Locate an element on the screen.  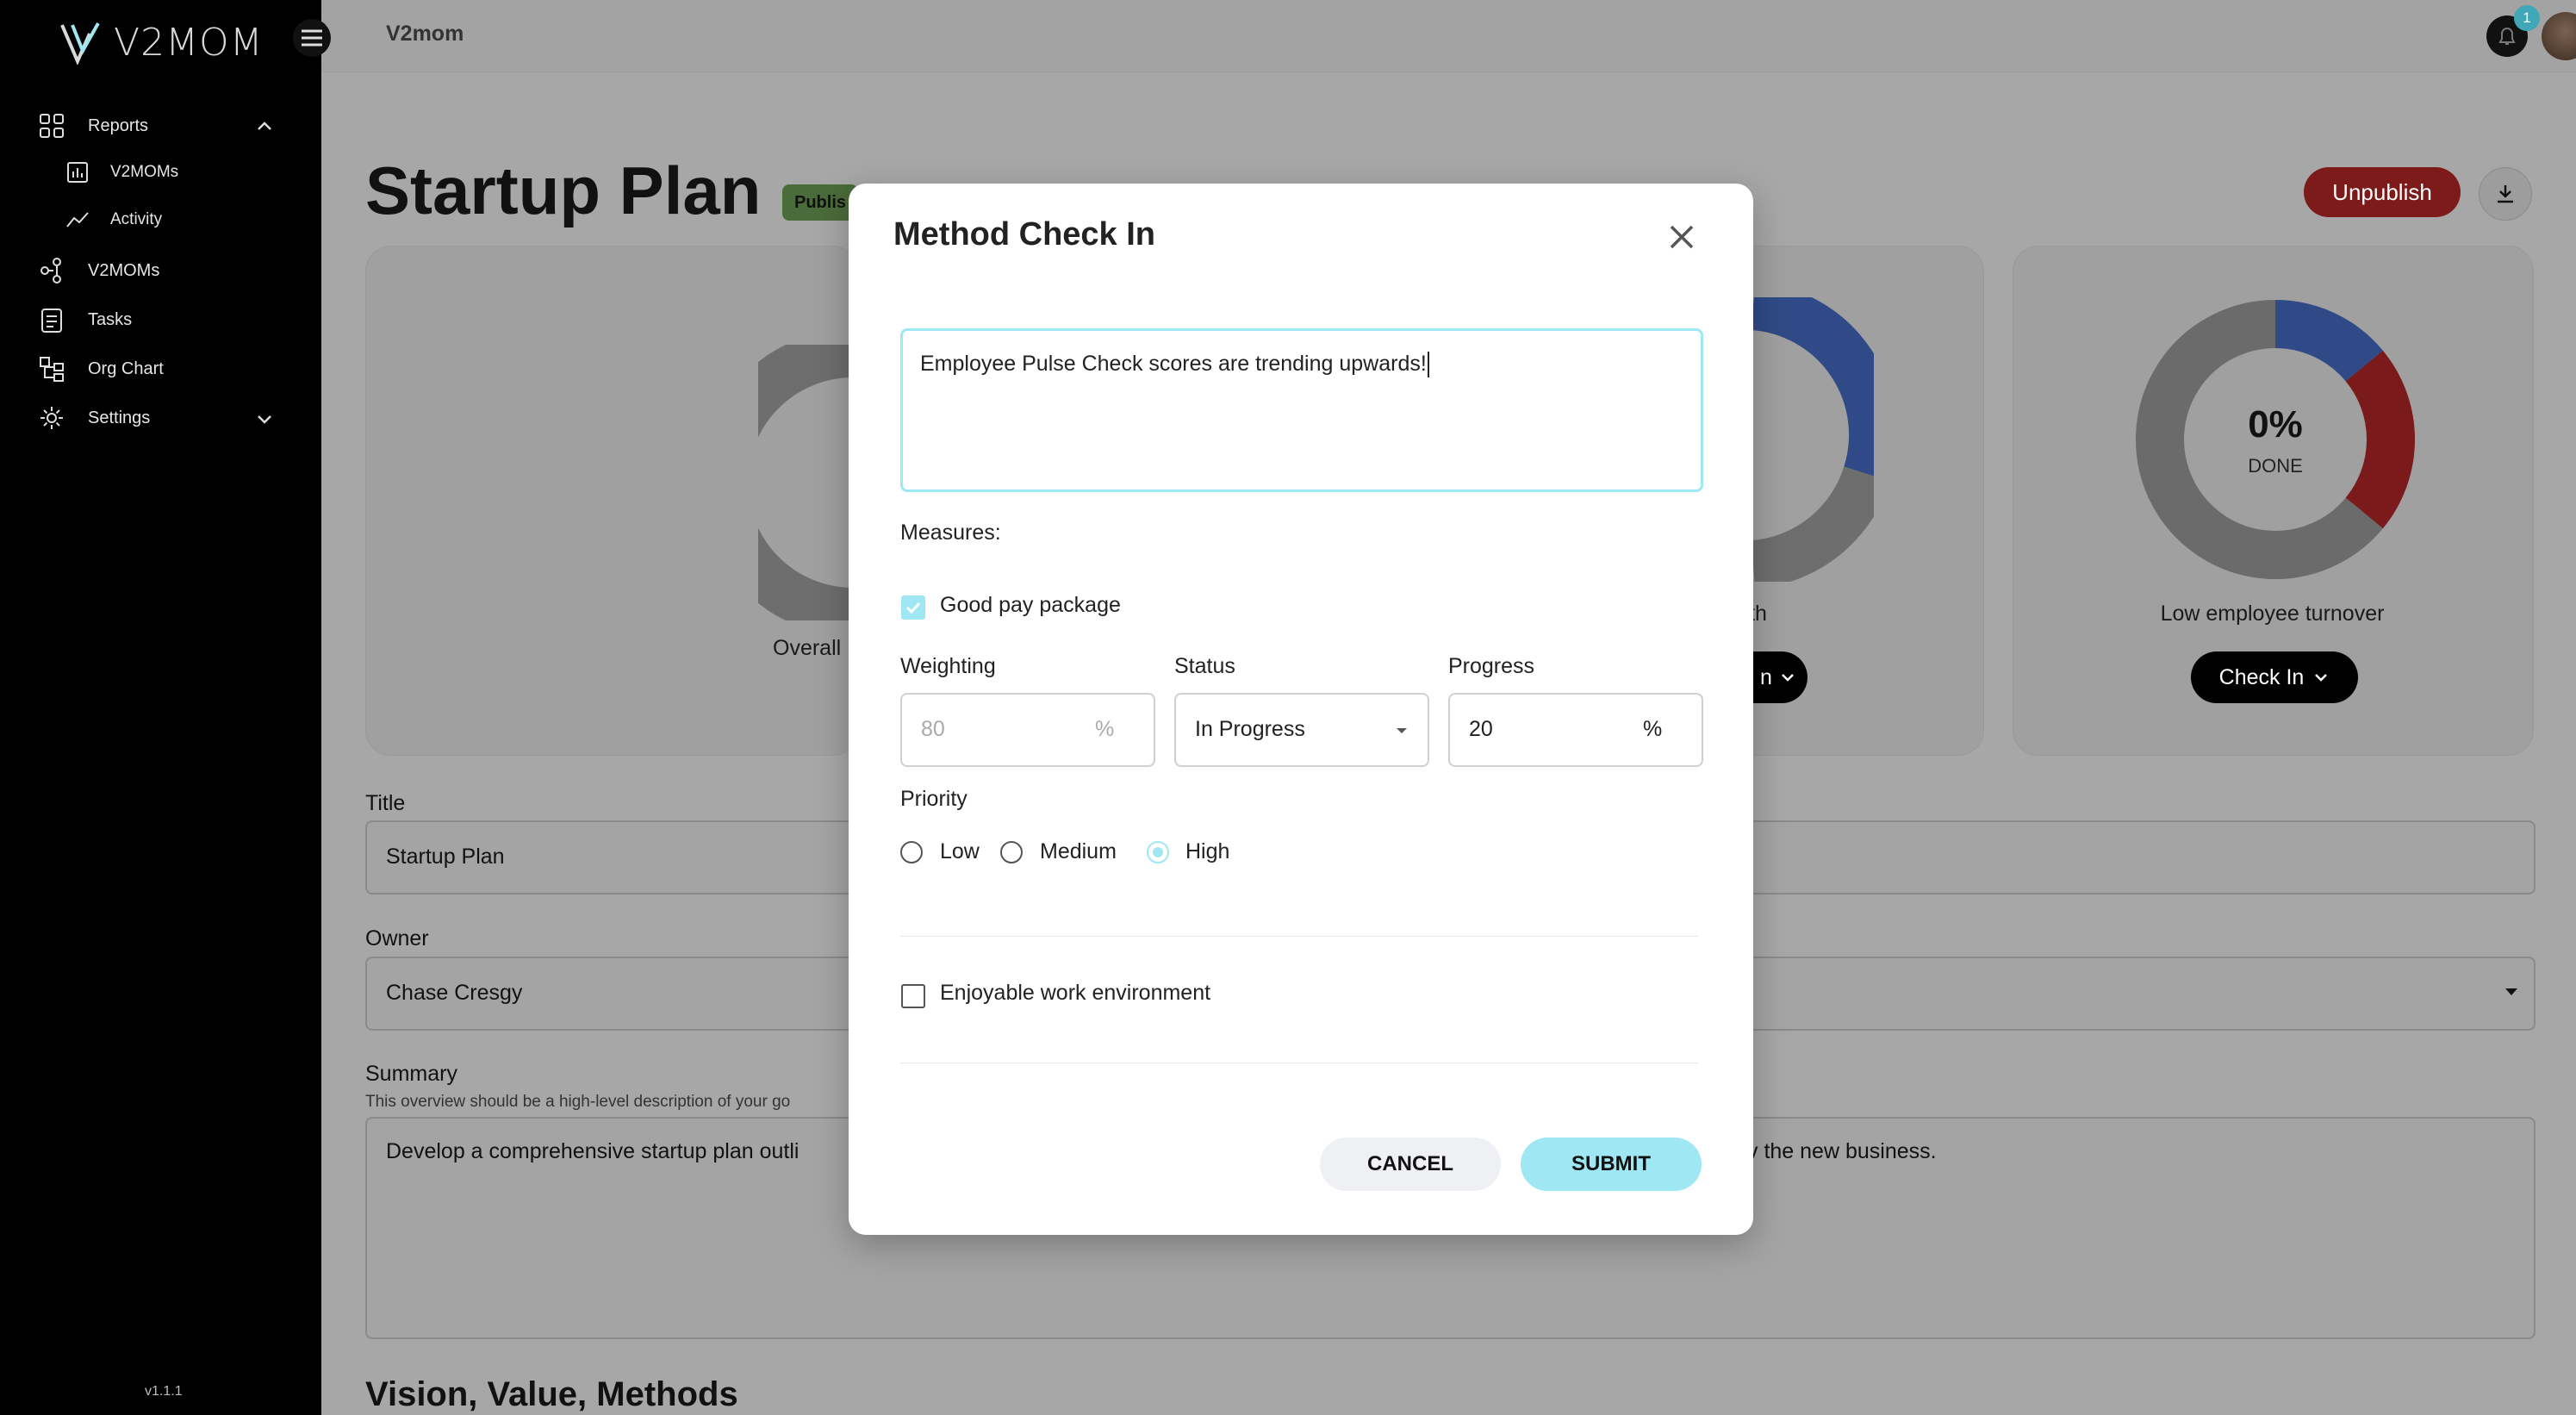
progress-label: Progress is located at coordinates (1492, 666).